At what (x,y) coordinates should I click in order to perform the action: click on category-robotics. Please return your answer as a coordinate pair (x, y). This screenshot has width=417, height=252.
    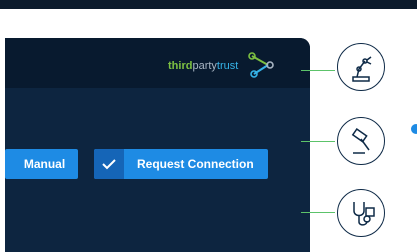
    Looking at the image, I should click on (361, 67).